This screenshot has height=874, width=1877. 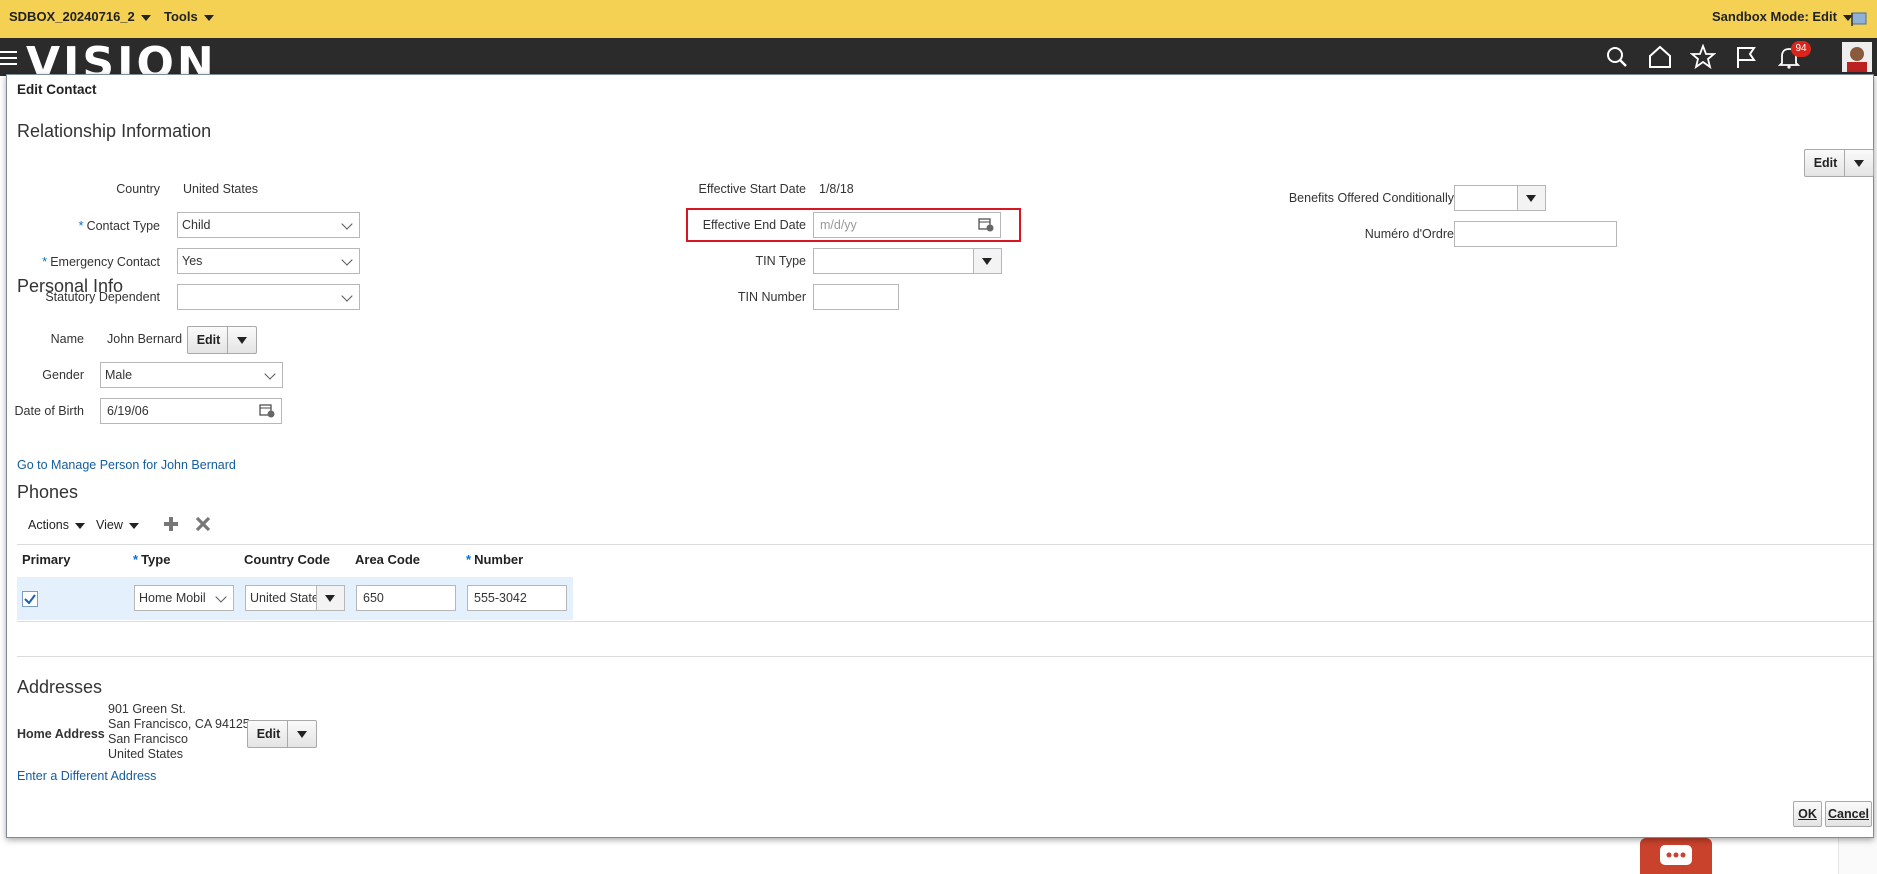 What do you see at coordinates (945, 656) in the screenshot?
I see `table-divider` at bounding box center [945, 656].